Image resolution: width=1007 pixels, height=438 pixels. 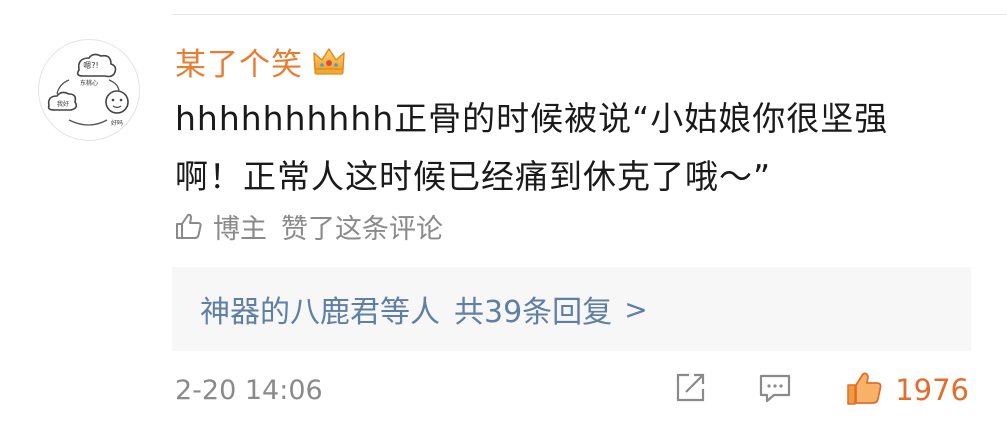 I want to click on thumbs-up-filled-icon, so click(x=865, y=390).